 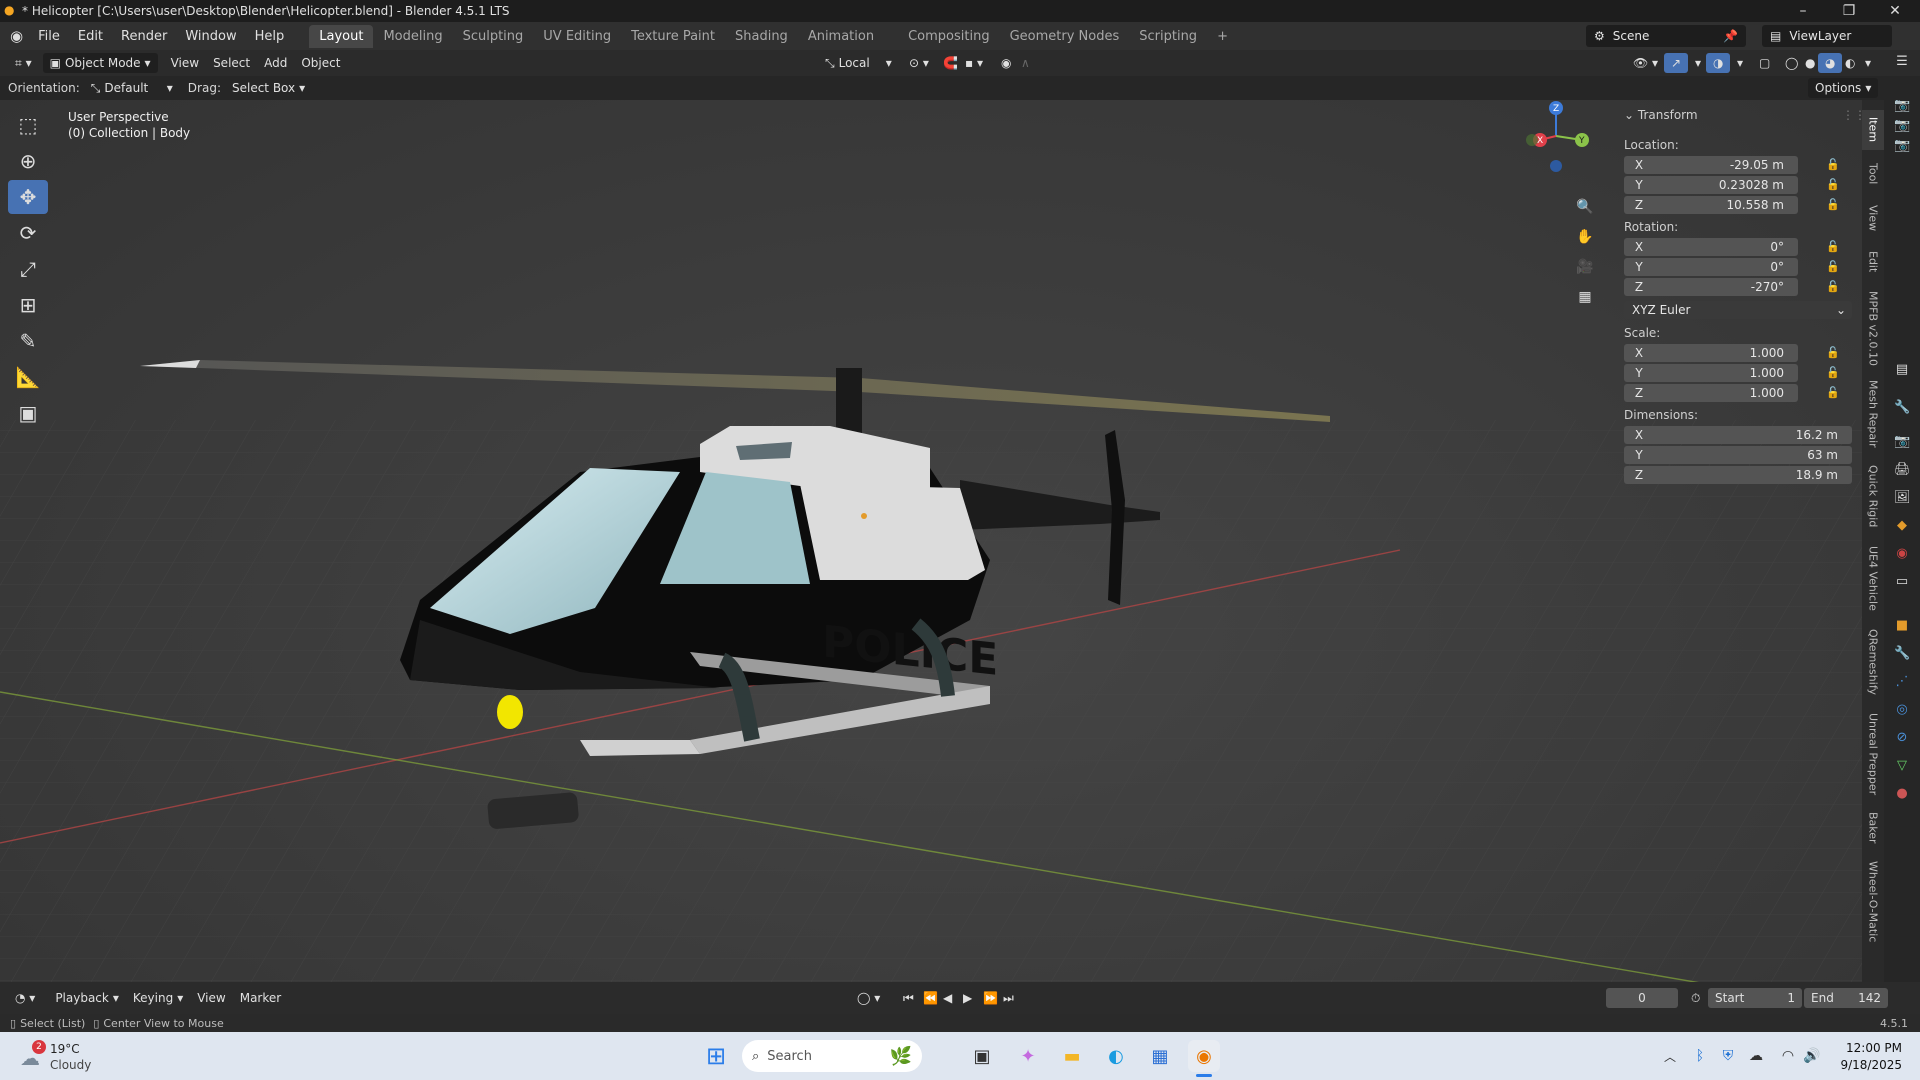 I want to click on tab-scripting: Scripting, so click(x=1168, y=36).